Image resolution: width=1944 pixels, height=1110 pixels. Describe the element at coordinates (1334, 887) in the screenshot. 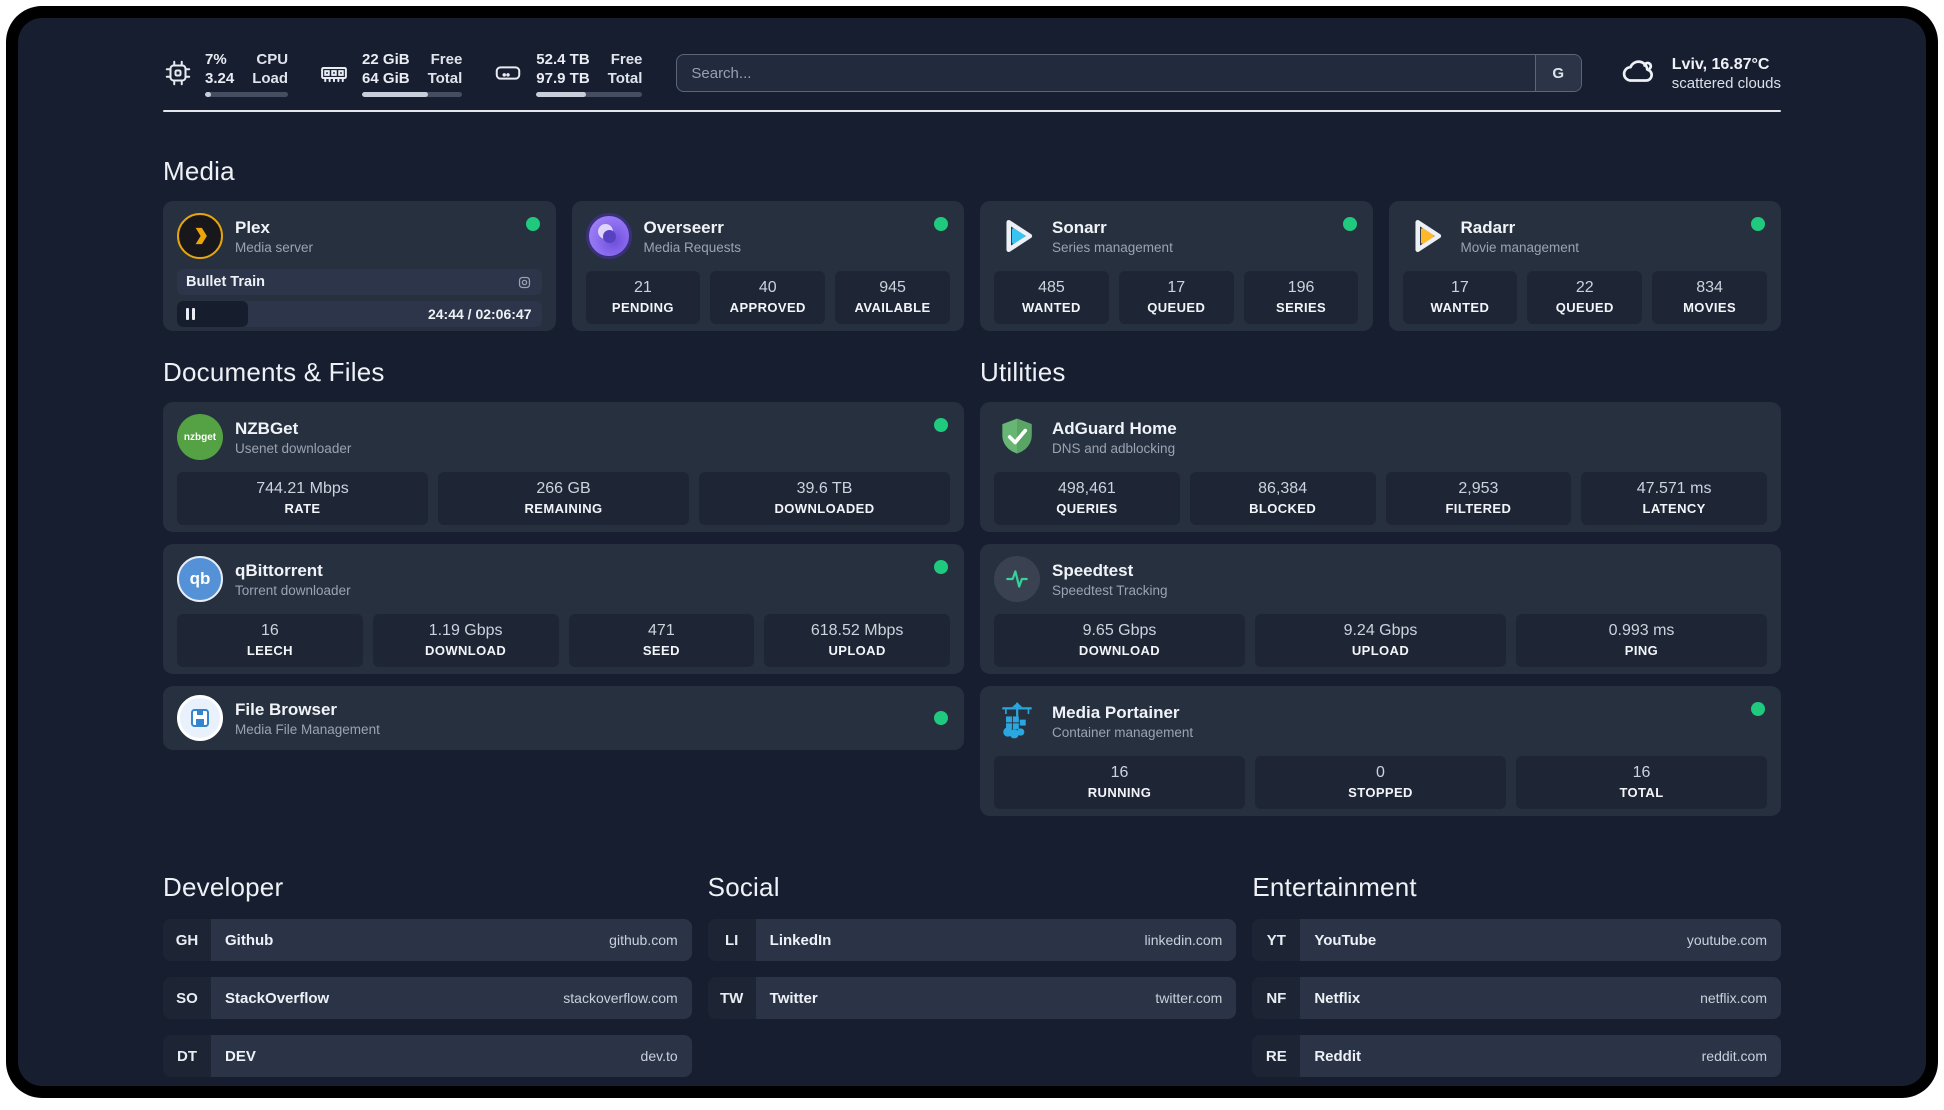

I see `section-title-entertainment: Entertainment` at that location.